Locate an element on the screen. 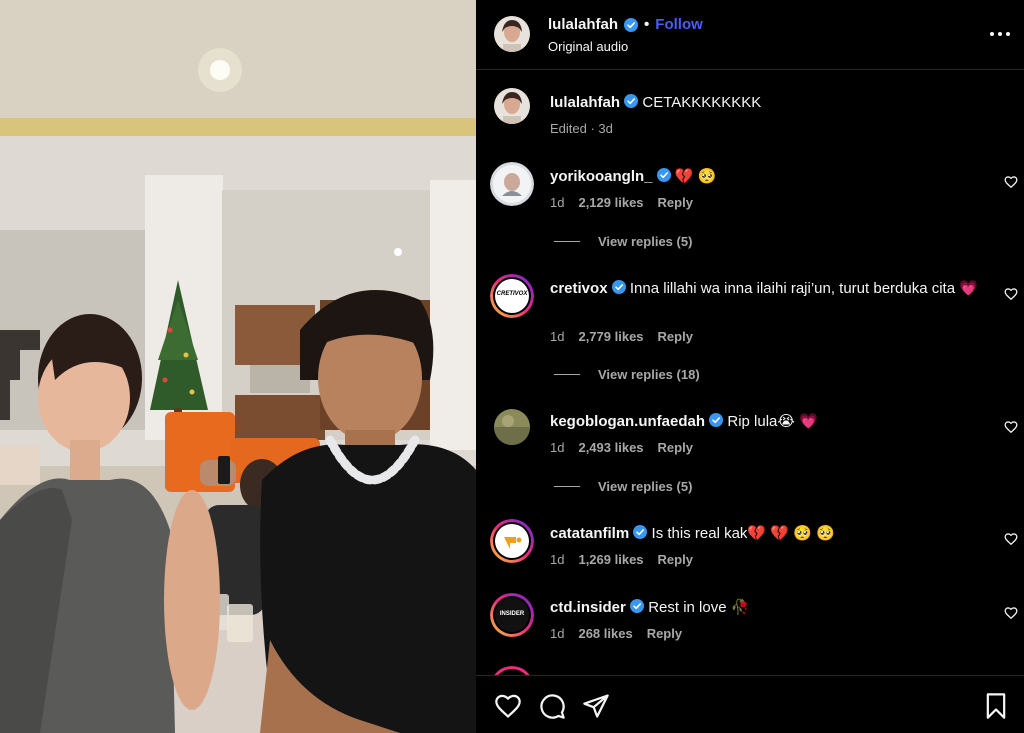 The image size is (1024, 733). comment-likes: 1,269 likes is located at coordinates (610, 559).